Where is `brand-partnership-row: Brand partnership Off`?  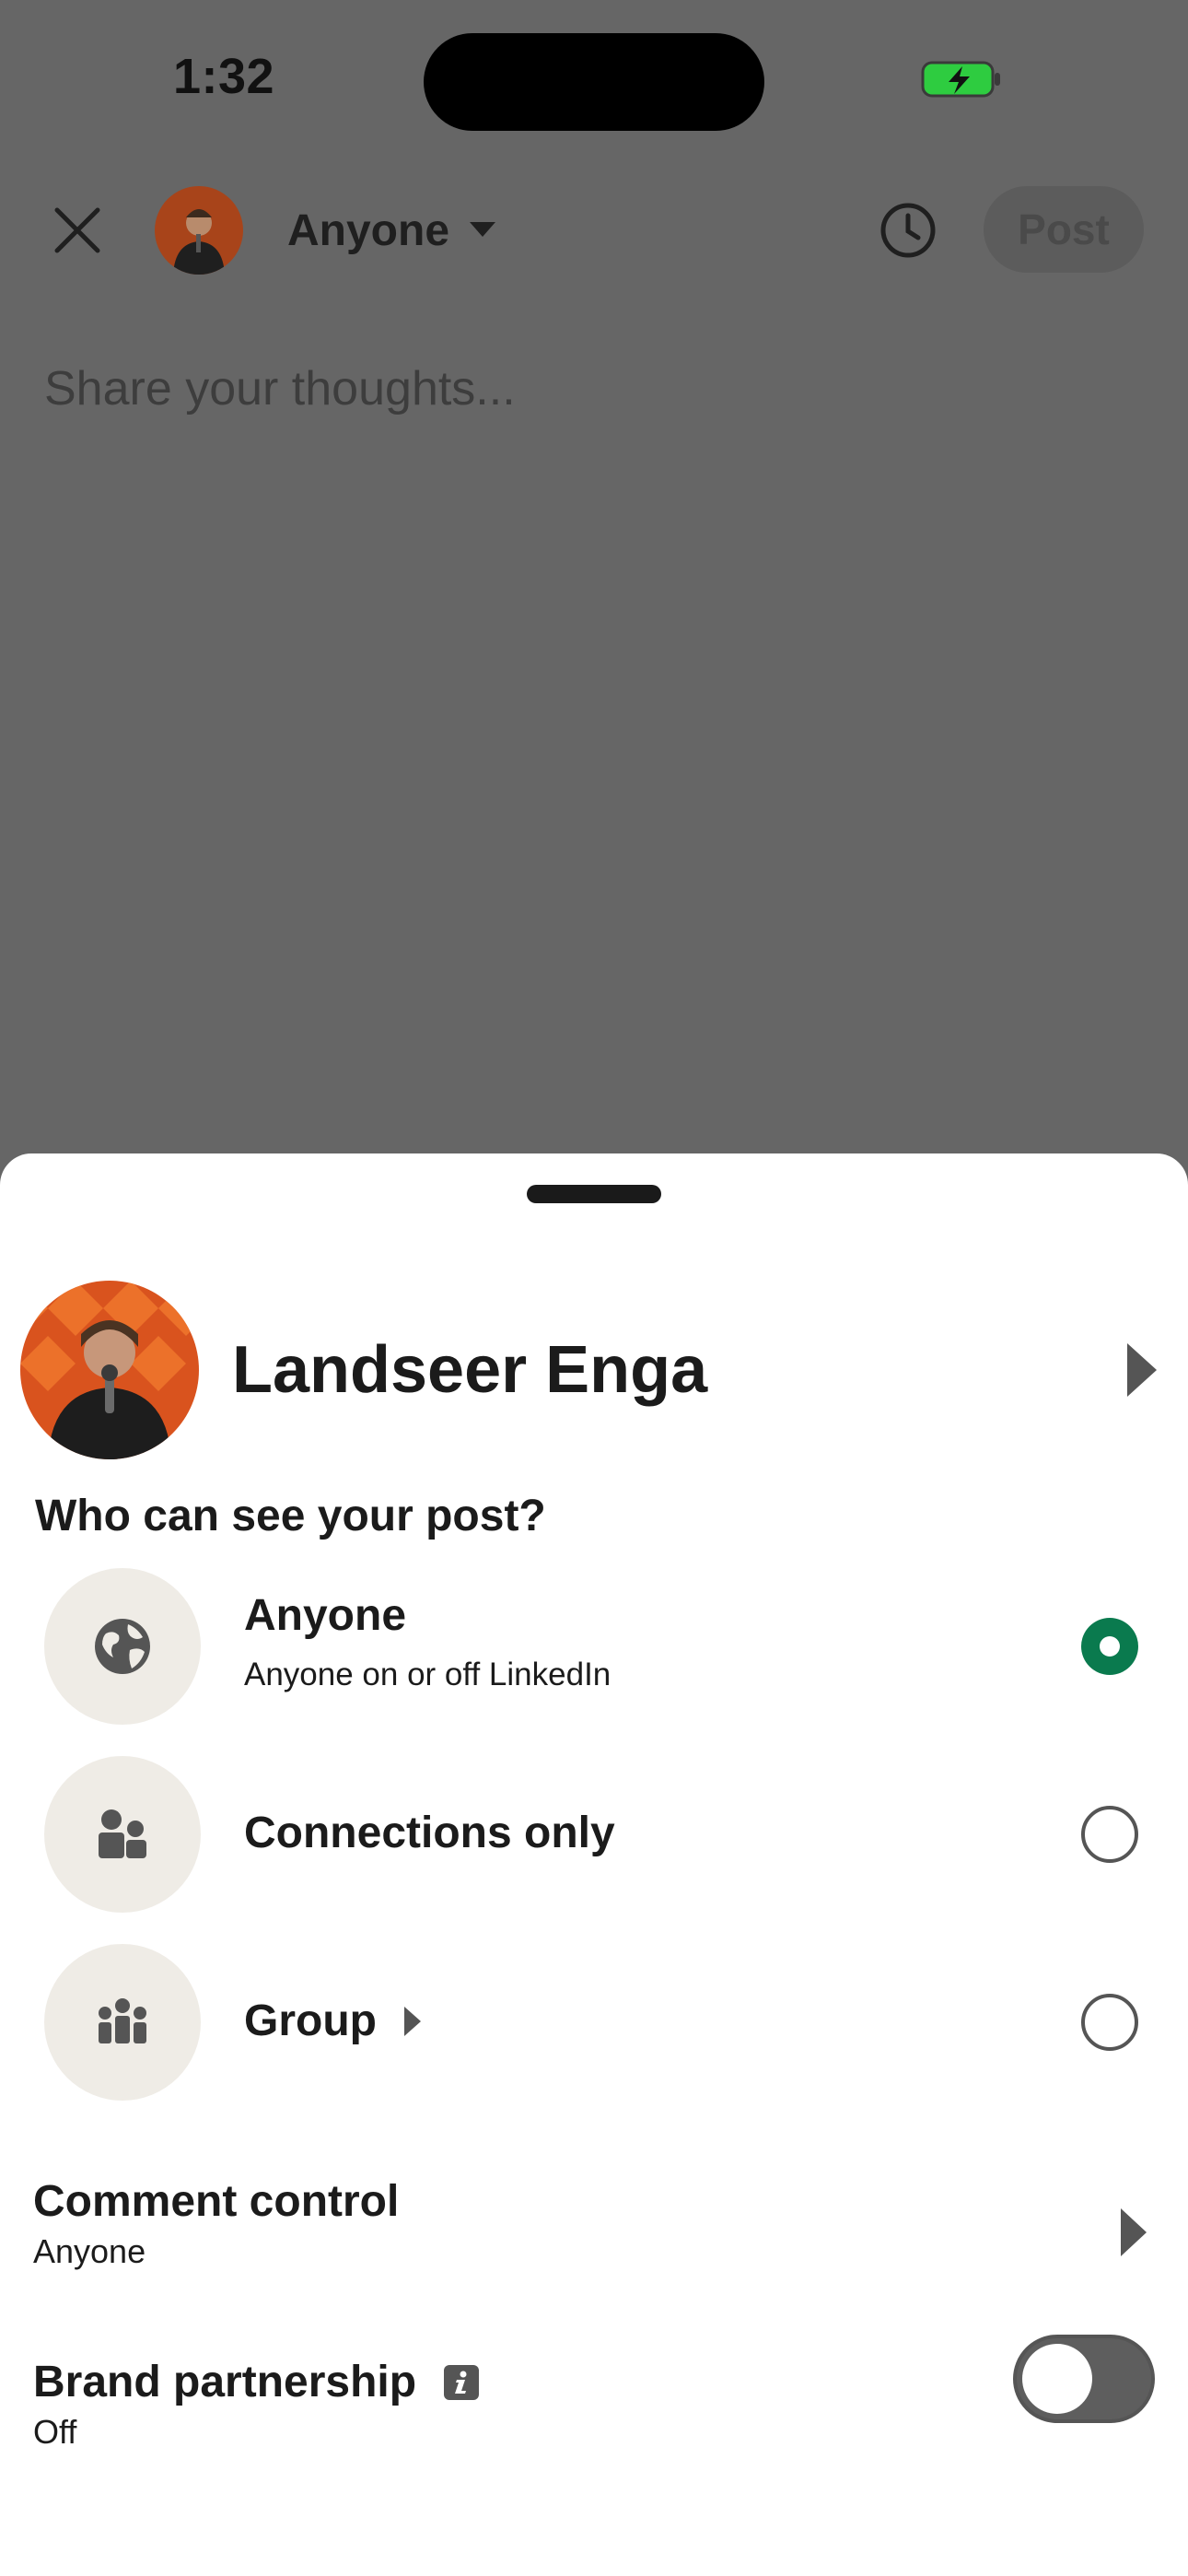 brand-partnership-row: Brand partnership Off is located at coordinates (595, 2401).